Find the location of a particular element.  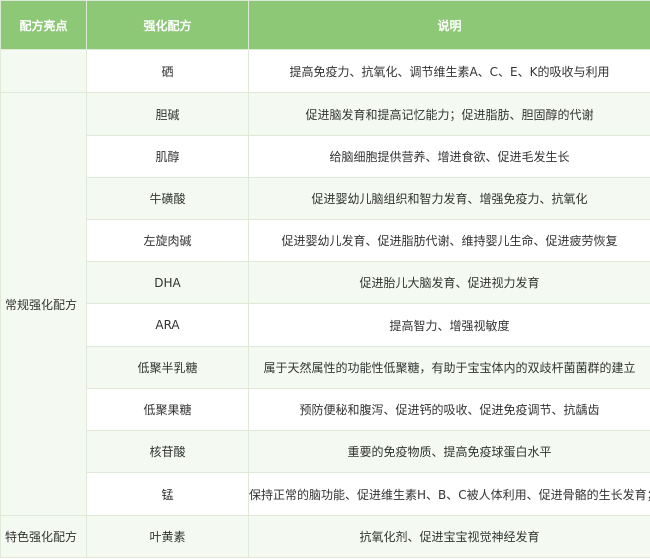

formula-name: DHA is located at coordinates (167, 282).